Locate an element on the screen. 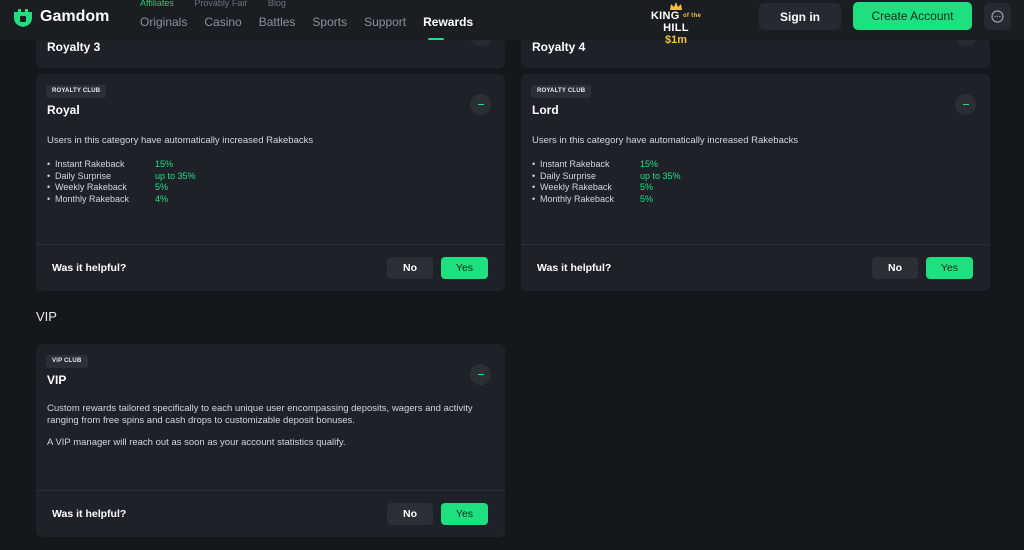  crown-icon is located at coordinates (676, 6).